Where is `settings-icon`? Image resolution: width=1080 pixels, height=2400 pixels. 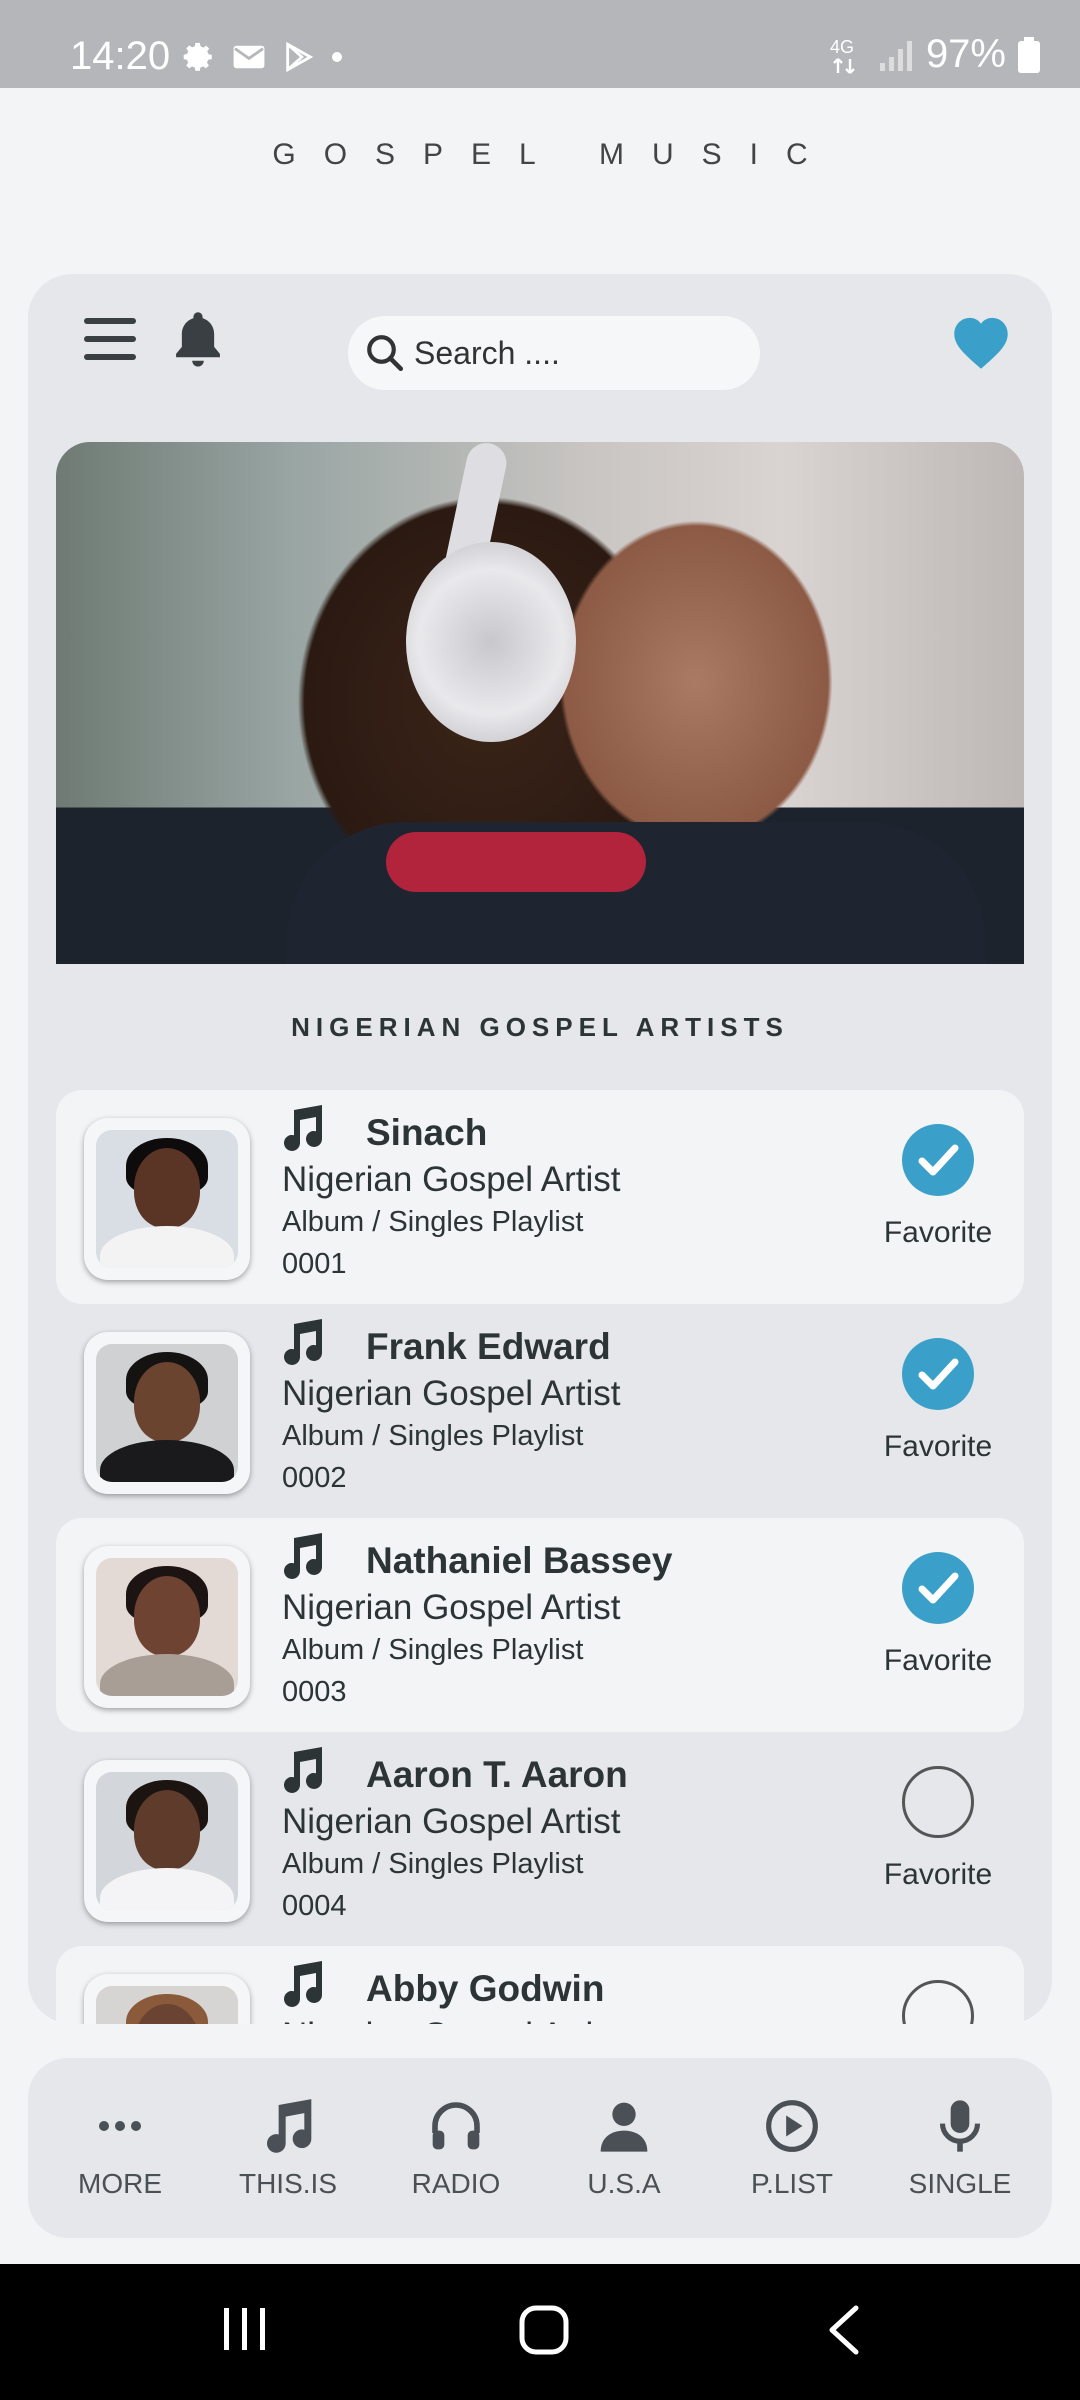 settings-icon is located at coordinates (197, 56).